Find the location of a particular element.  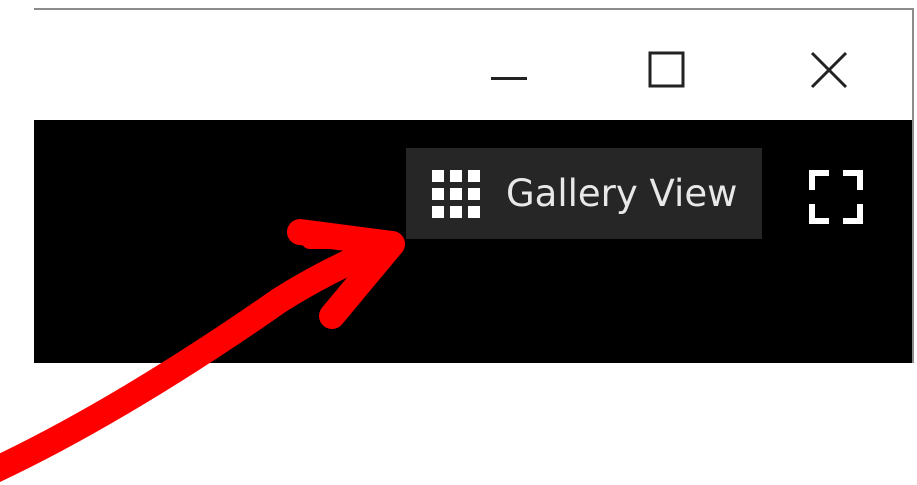

gallery-view-label: Gallery View is located at coordinates (622, 193).